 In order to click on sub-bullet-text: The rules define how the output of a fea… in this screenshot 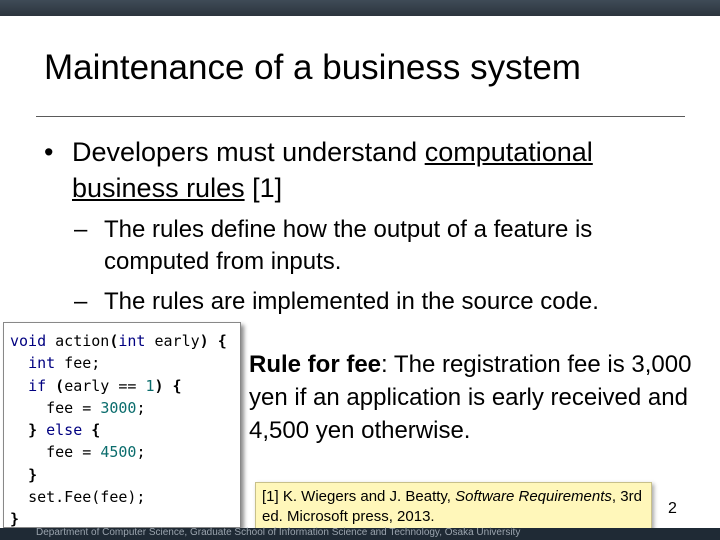, I will do `click(348, 245)`.